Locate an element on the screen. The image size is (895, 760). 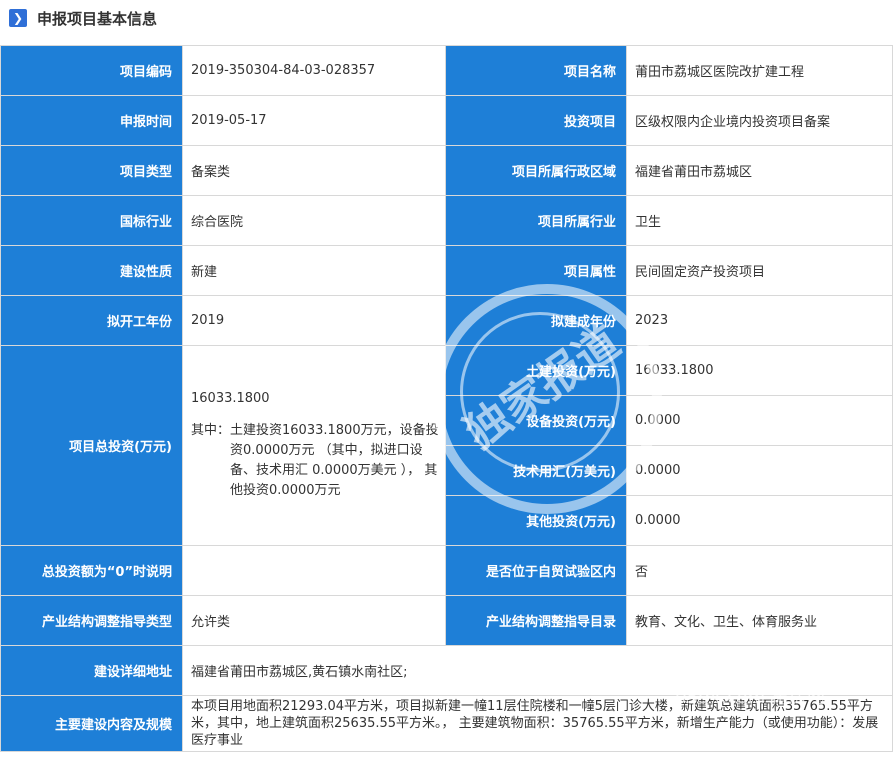
table-row: 拟开工年份 2019 拟建成年份 2023 is located at coordinates (446, 320).